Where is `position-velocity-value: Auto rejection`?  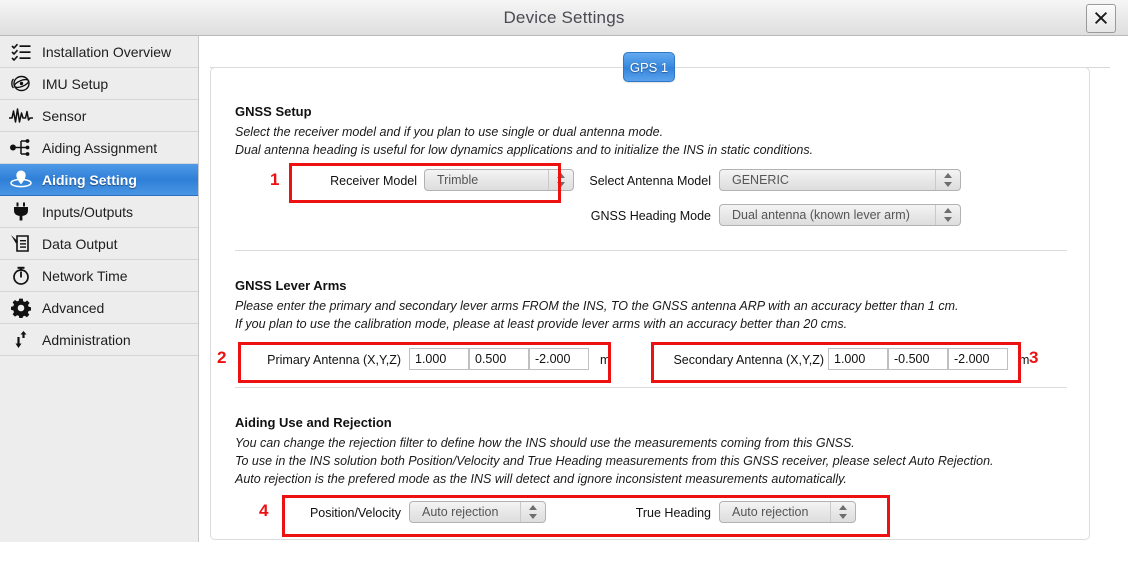
position-velocity-value: Auto rejection is located at coordinates (460, 512).